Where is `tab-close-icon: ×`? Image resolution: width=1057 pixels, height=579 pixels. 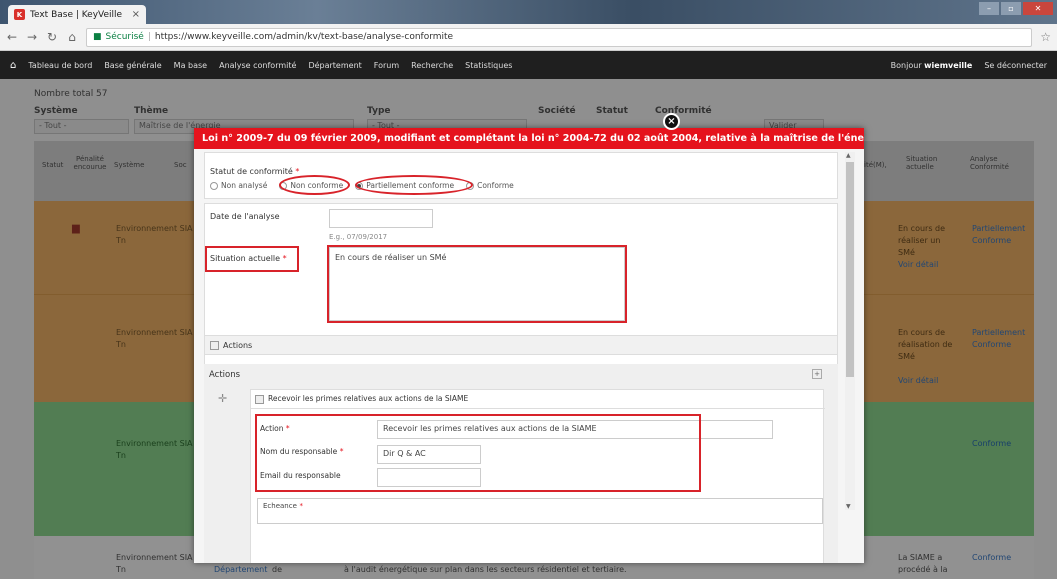 tab-close-icon: × is located at coordinates (136, 14).